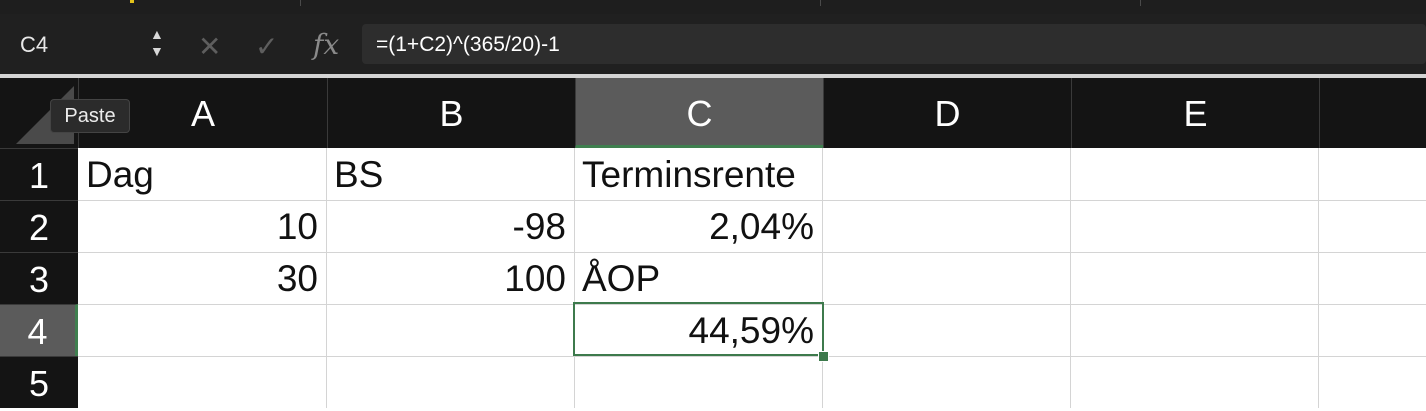  I want to click on row-header-2: 2, so click(39, 226).